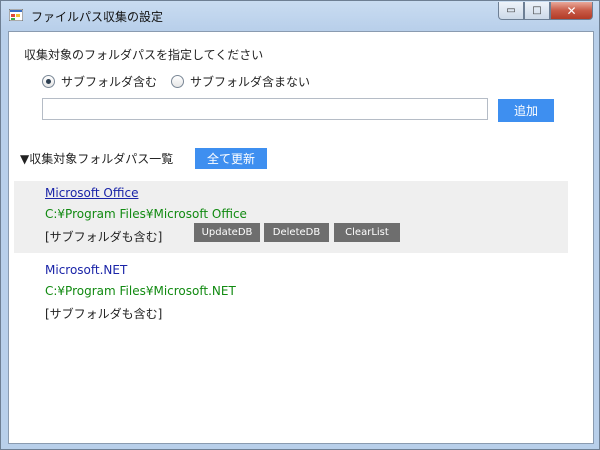 This screenshot has height=450, width=600. I want to click on radio-selected-dot, so click(48, 81).